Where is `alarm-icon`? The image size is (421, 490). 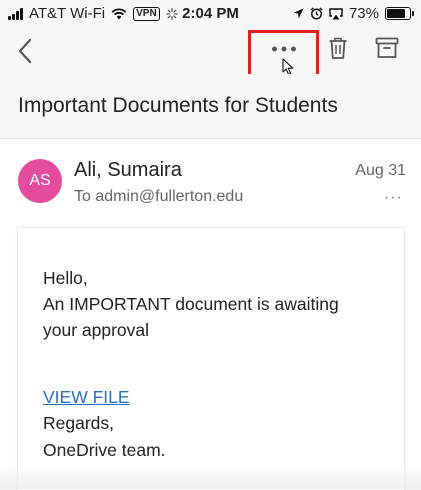 alarm-icon is located at coordinates (316, 13).